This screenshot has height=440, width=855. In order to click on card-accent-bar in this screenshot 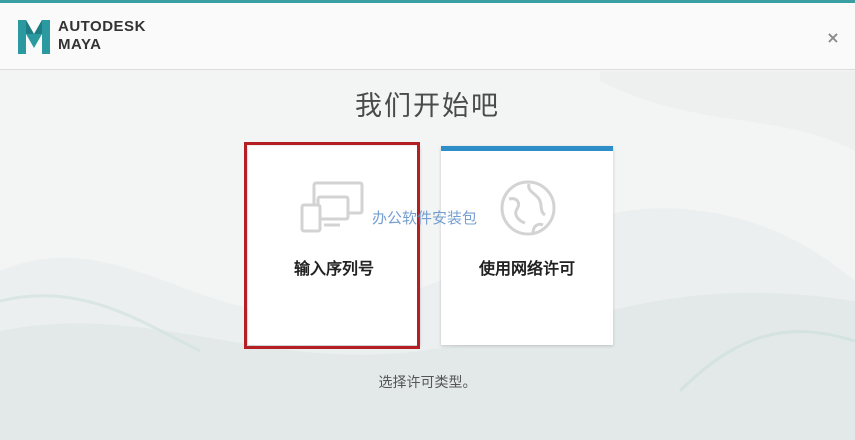, I will do `click(527, 148)`.